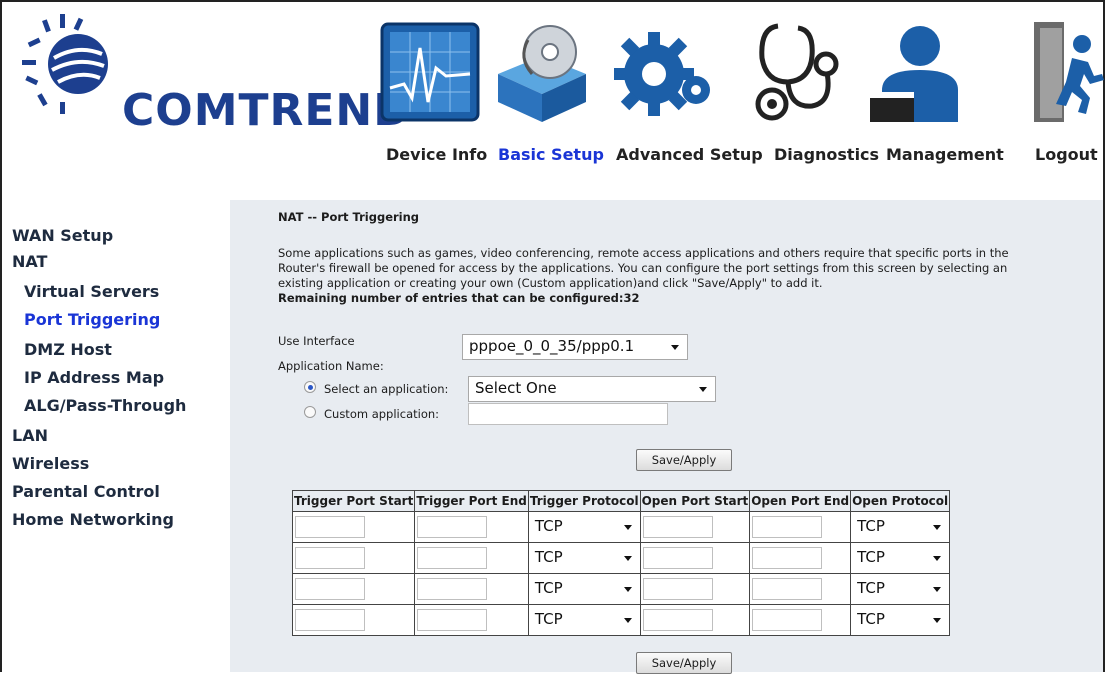 Image resolution: width=1107 pixels, height=674 pixels. I want to click on header-trigger-port-end: Trigger Port End, so click(471, 501).